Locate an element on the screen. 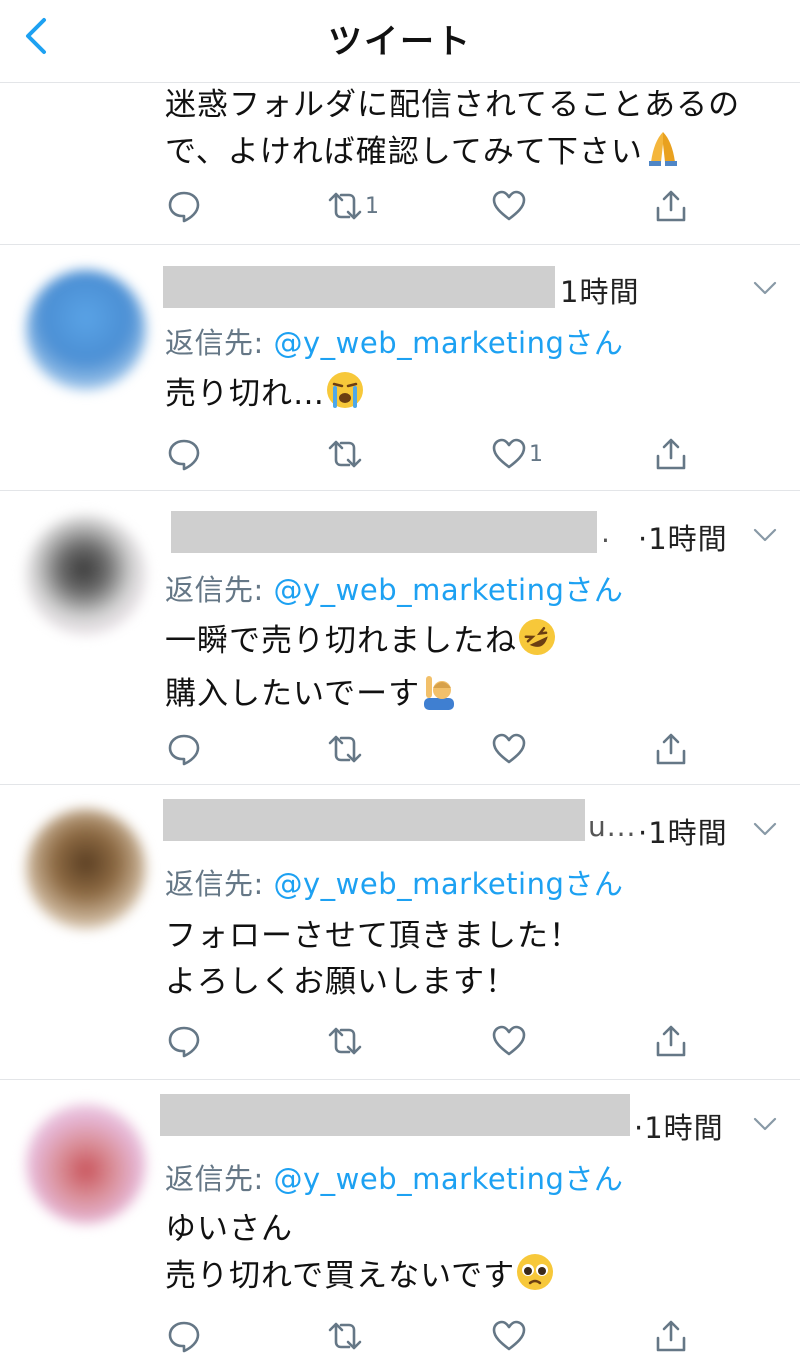 This screenshot has width=800, height=1366. main-tweet: 迷惑フォルダに配信されてることあるの で、よければ確認してみて下さい 1 is located at coordinates (400, 163).